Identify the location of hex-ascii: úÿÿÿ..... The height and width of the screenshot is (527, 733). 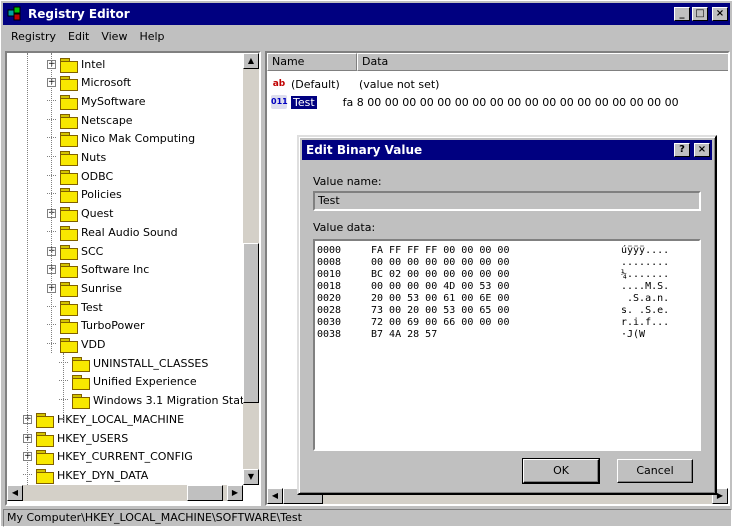
(645, 250).